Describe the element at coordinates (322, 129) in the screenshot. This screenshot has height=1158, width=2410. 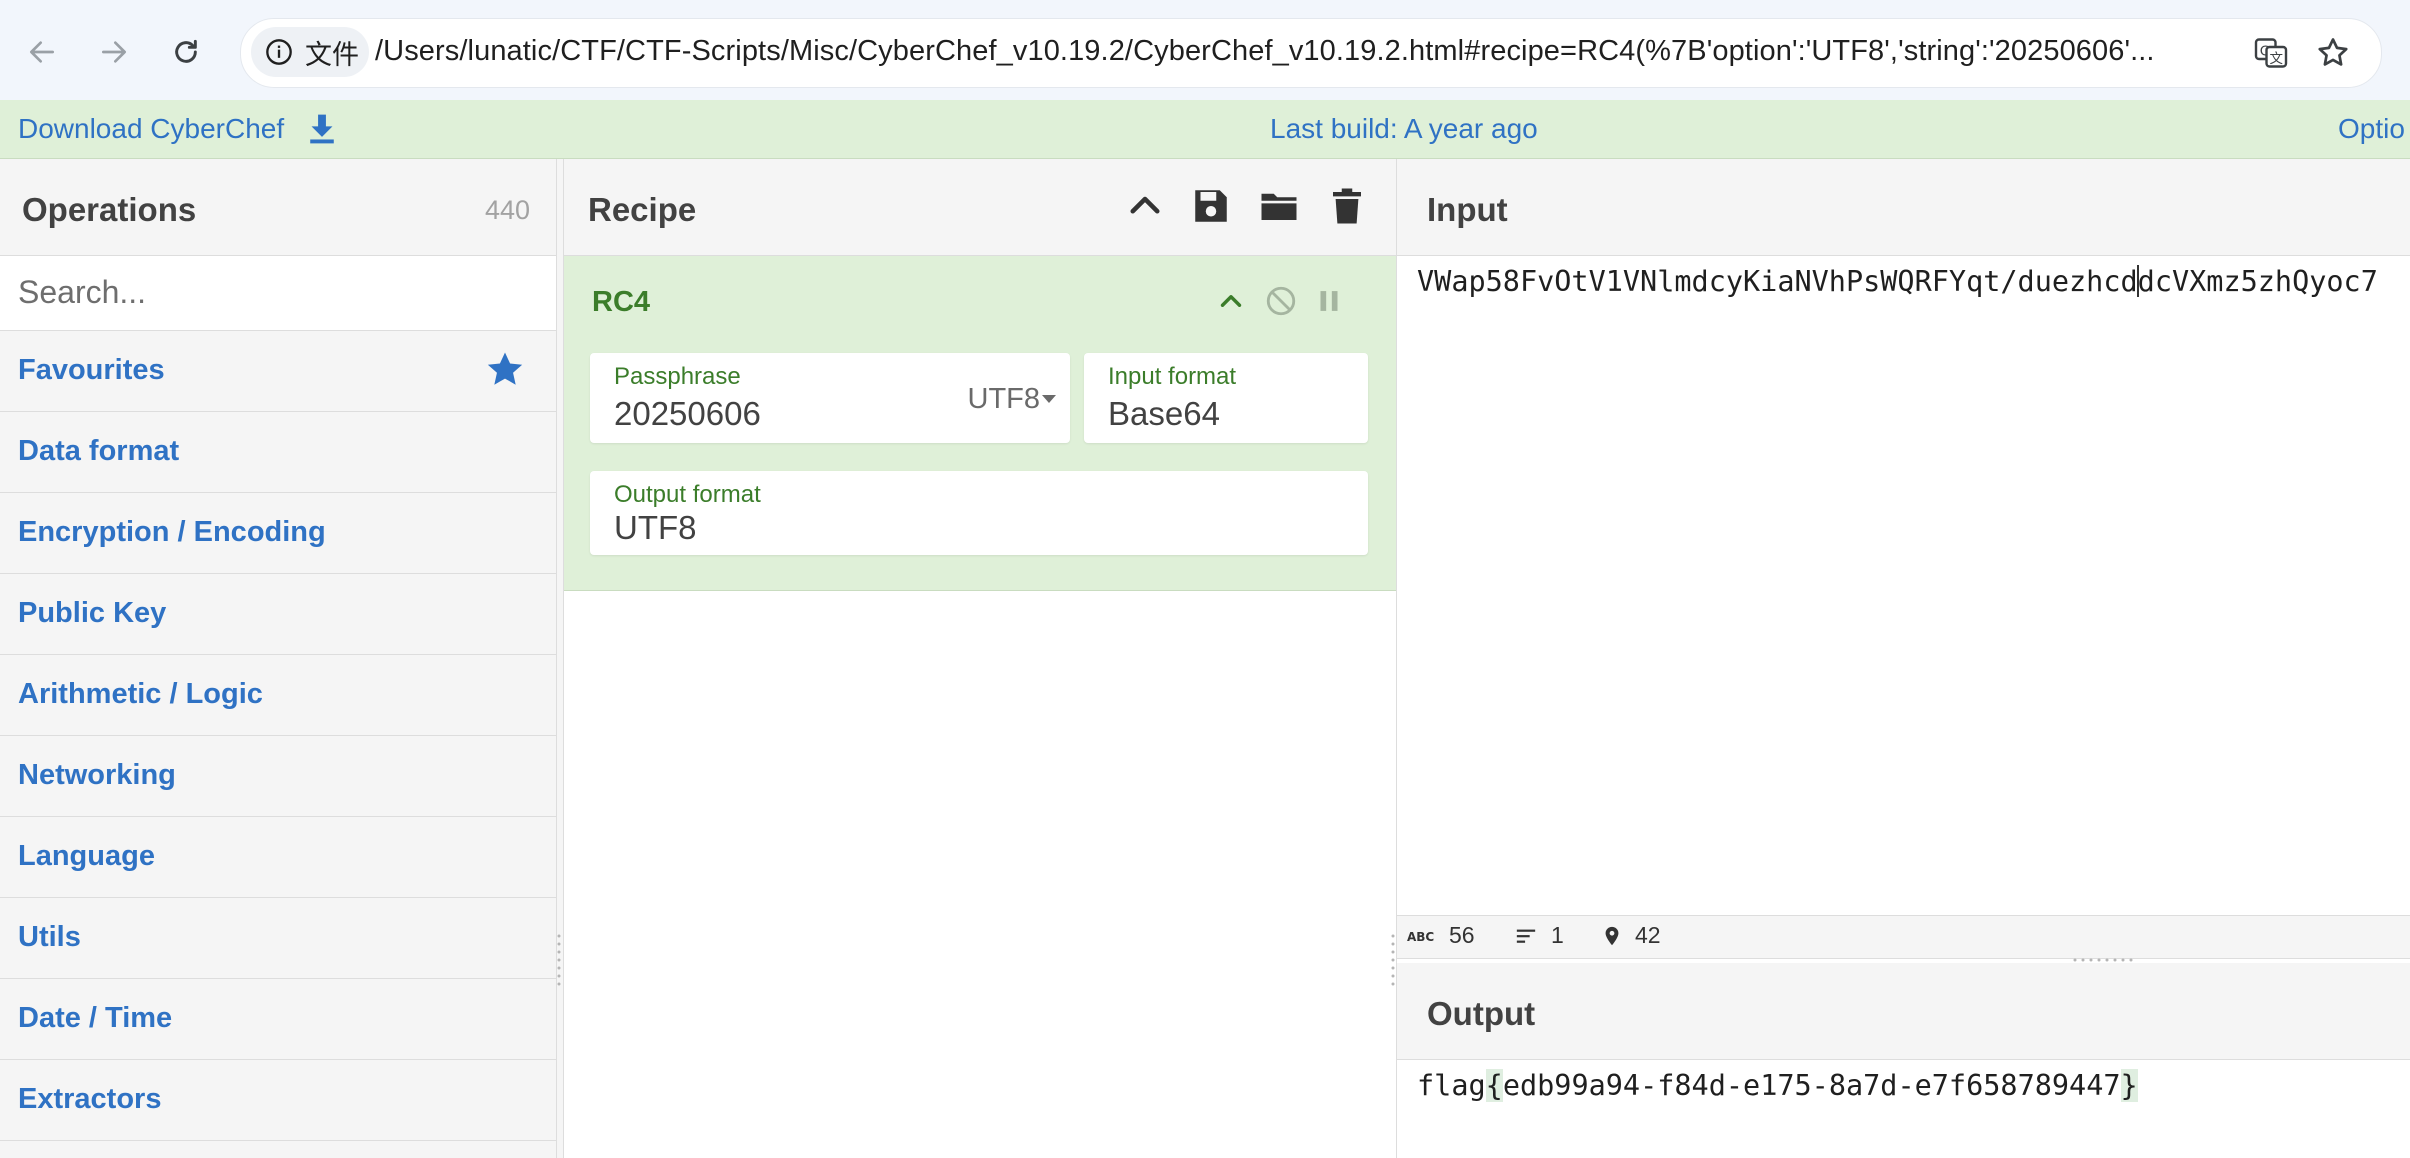
I see `download-icon` at that location.